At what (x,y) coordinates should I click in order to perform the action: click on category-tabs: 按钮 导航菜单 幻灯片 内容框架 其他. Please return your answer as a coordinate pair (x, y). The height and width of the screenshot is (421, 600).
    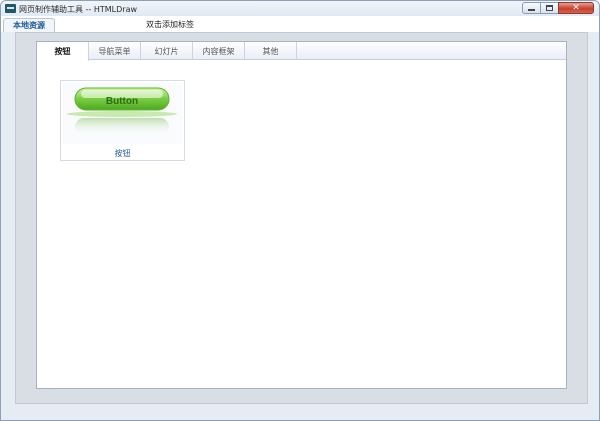
    Looking at the image, I should click on (301, 51).